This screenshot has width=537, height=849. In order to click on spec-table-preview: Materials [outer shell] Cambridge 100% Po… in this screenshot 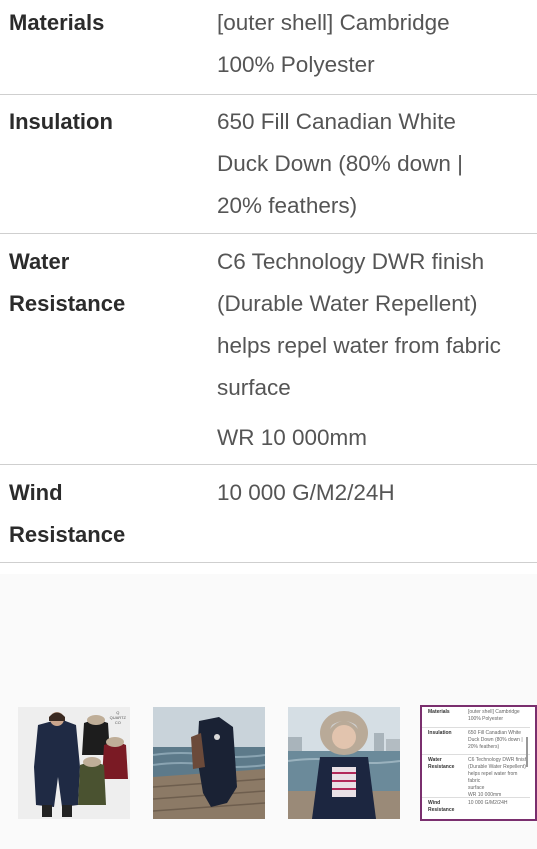, I will do `click(476, 761)`.